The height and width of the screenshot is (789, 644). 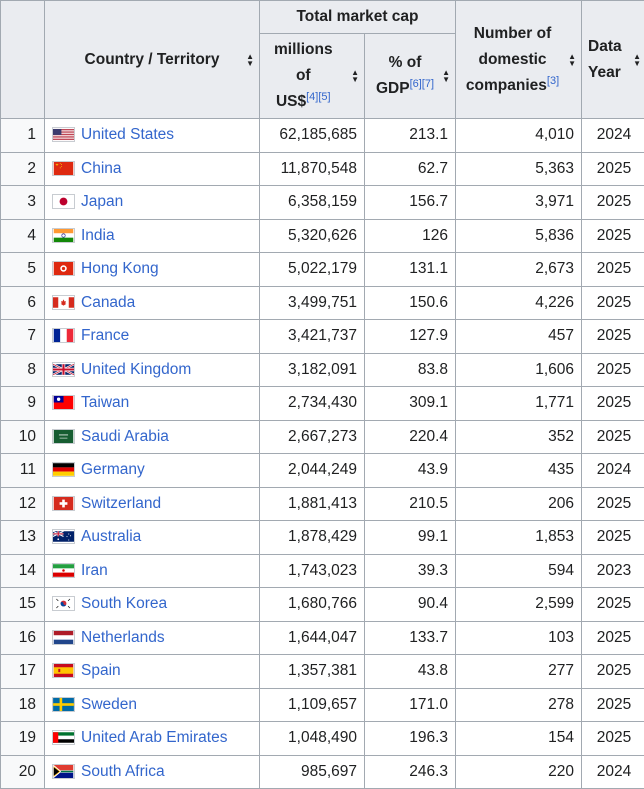 I want to click on country-cell: Australia, so click(x=152, y=538).